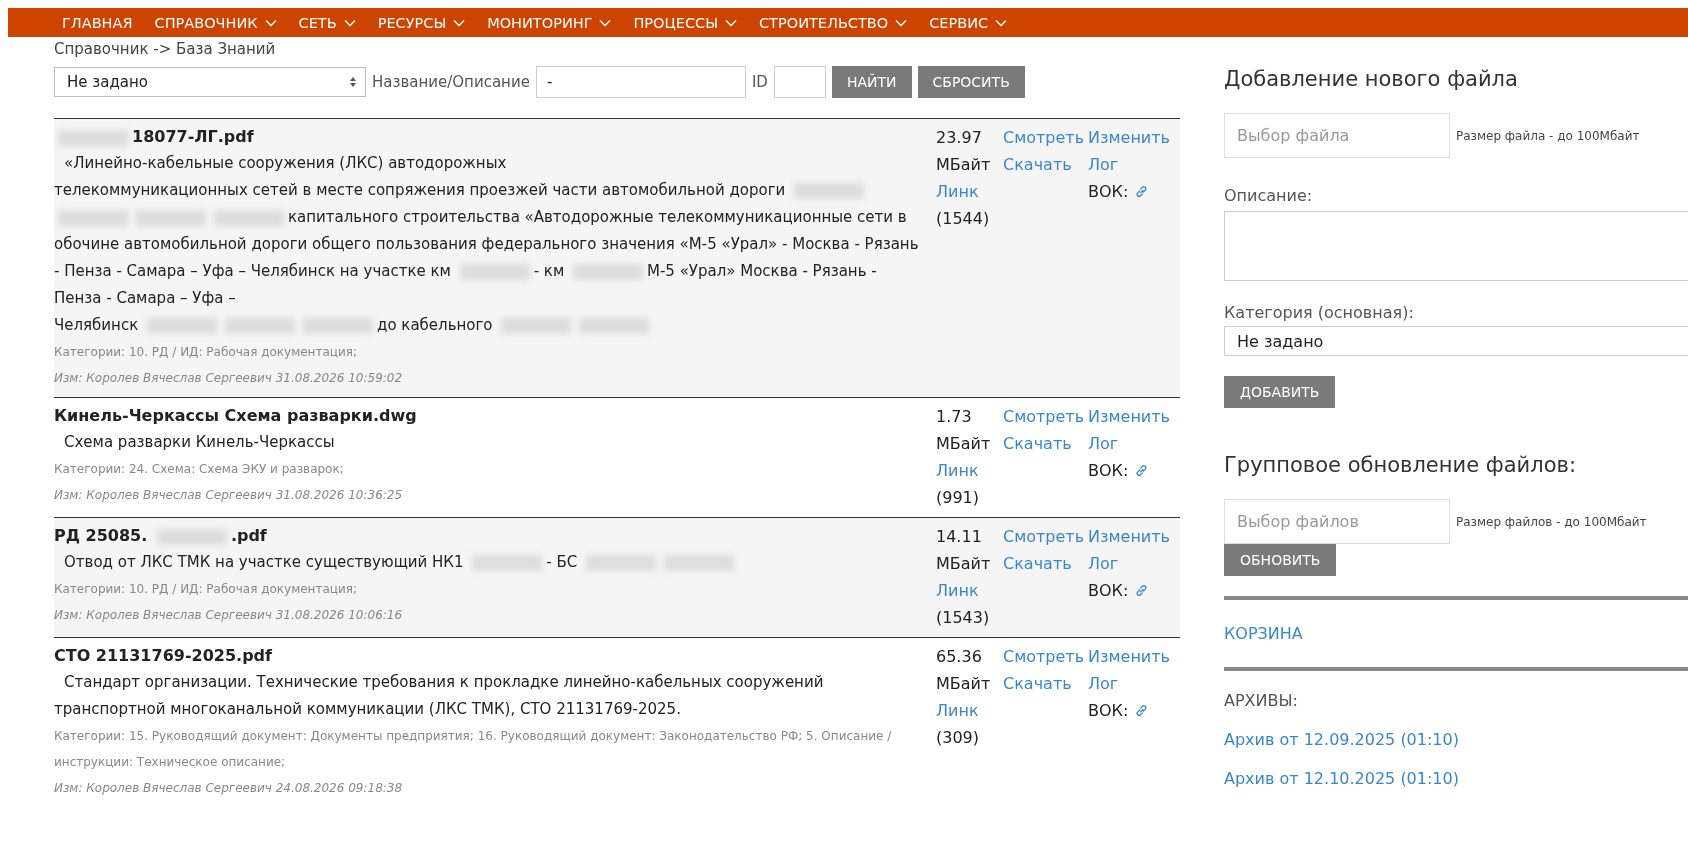 This screenshot has width=1688, height=845. Describe the element at coordinates (1400, 465) in the screenshot. I see `section-title: Групповое обновление файлов:` at that location.